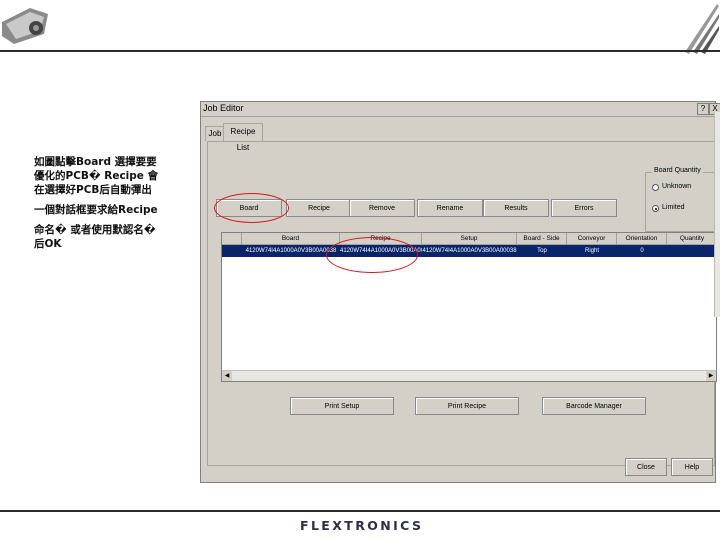 This screenshot has width=720, height=540. Describe the element at coordinates (594, 406) in the screenshot. I see `barcode-manager-button: Barcode Manager` at that location.